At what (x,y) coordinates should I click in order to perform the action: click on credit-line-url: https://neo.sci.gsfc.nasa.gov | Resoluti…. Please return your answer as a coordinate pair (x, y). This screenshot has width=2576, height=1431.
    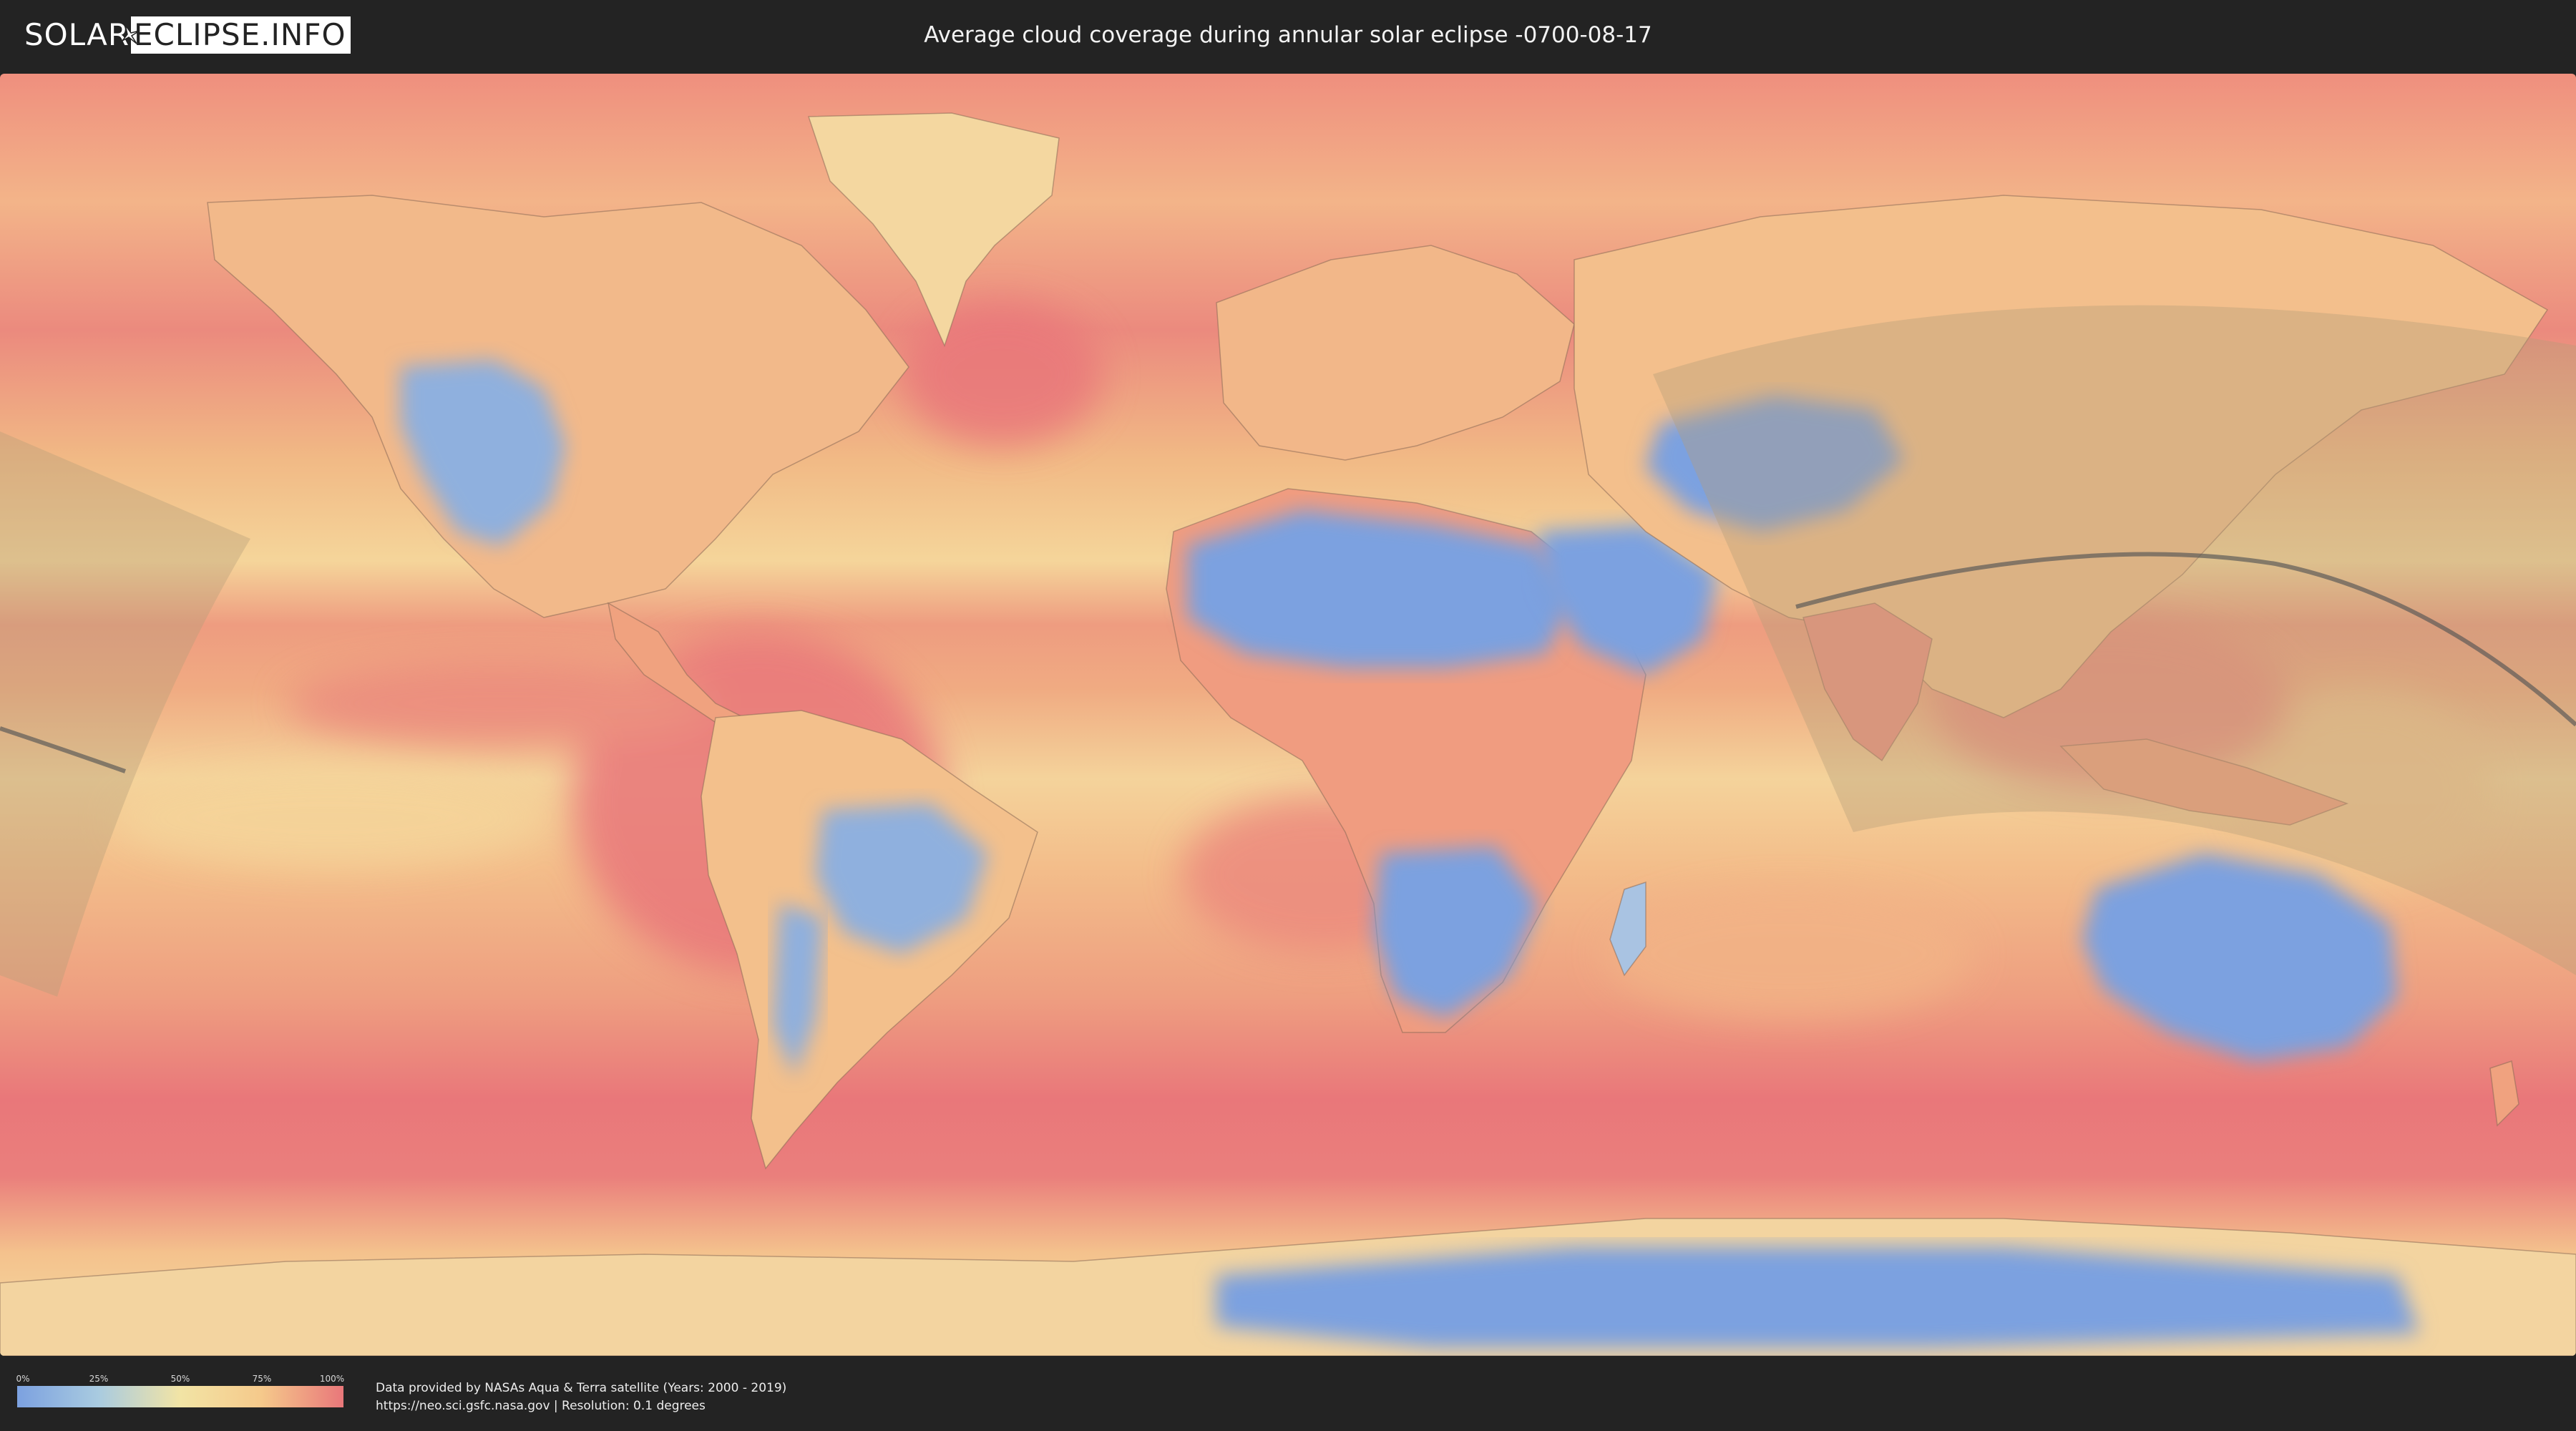
    Looking at the image, I should click on (541, 1406).